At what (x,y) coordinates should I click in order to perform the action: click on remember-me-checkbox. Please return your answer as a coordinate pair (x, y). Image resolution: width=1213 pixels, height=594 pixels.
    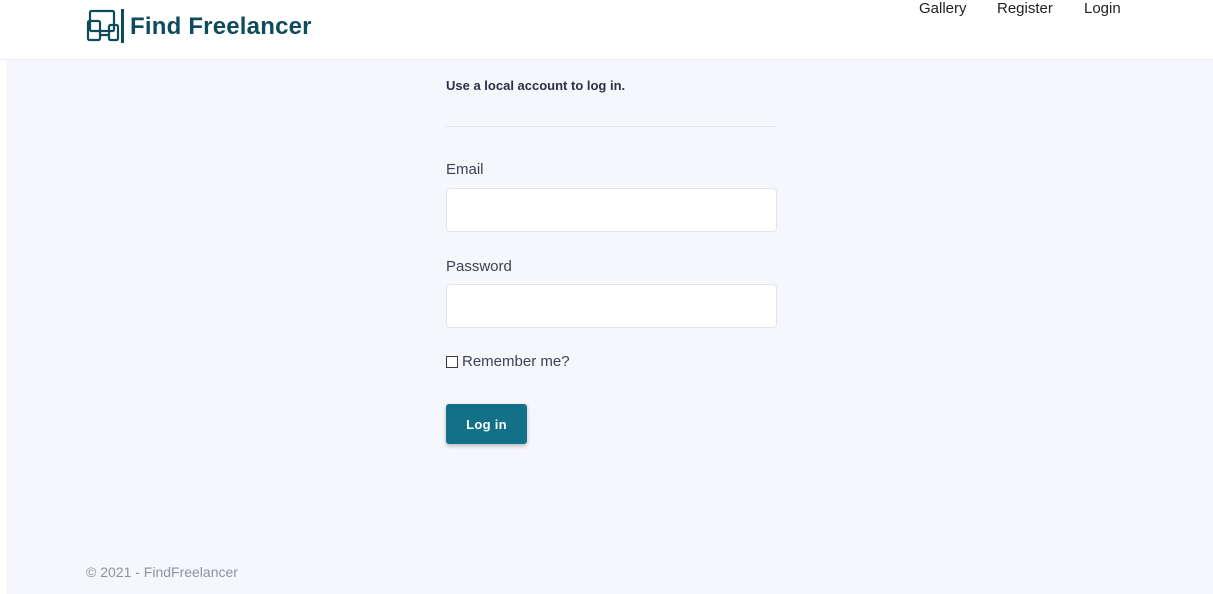
    Looking at the image, I should click on (452, 361).